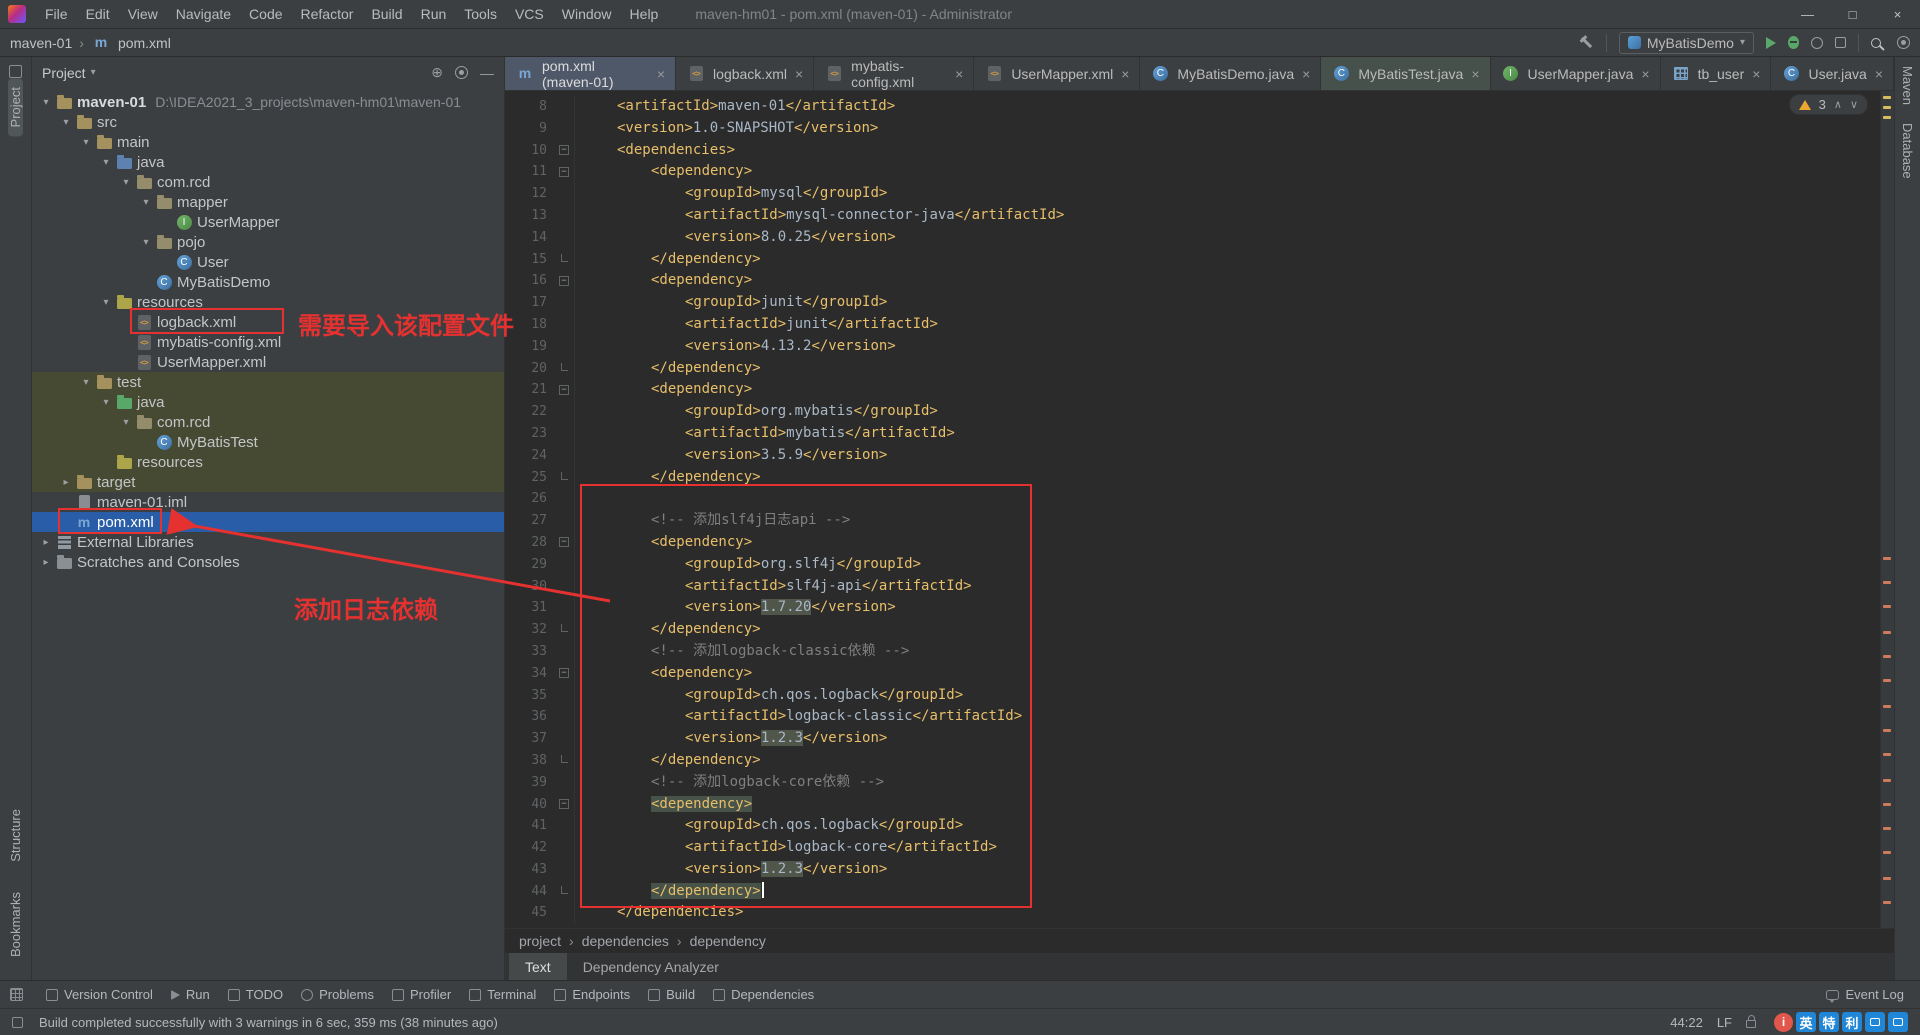  Describe the element at coordinates (15, 107) in the screenshot. I see `stripe-button-project: Project` at that location.